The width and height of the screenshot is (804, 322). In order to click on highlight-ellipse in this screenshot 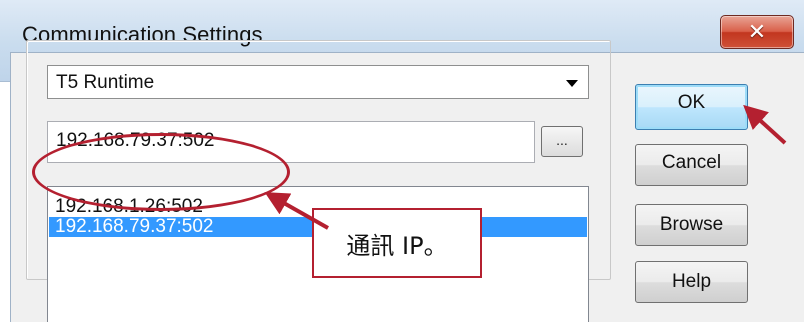, I will do `click(161, 172)`.